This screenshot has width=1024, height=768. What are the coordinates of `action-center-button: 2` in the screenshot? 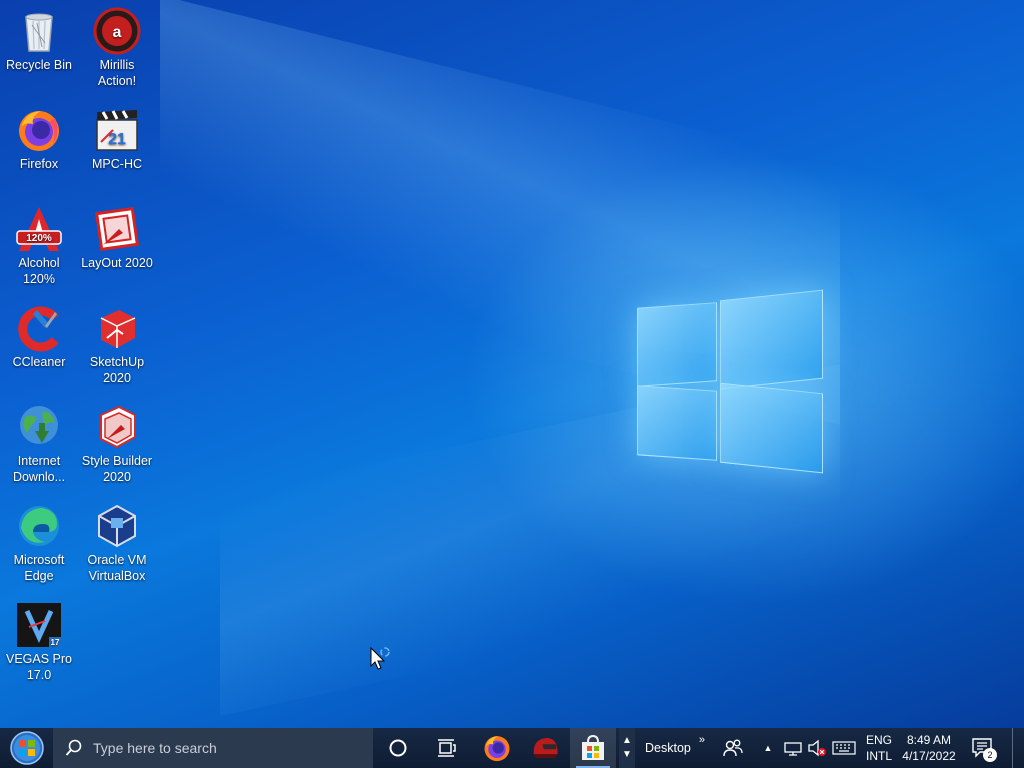 It's located at (983, 748).